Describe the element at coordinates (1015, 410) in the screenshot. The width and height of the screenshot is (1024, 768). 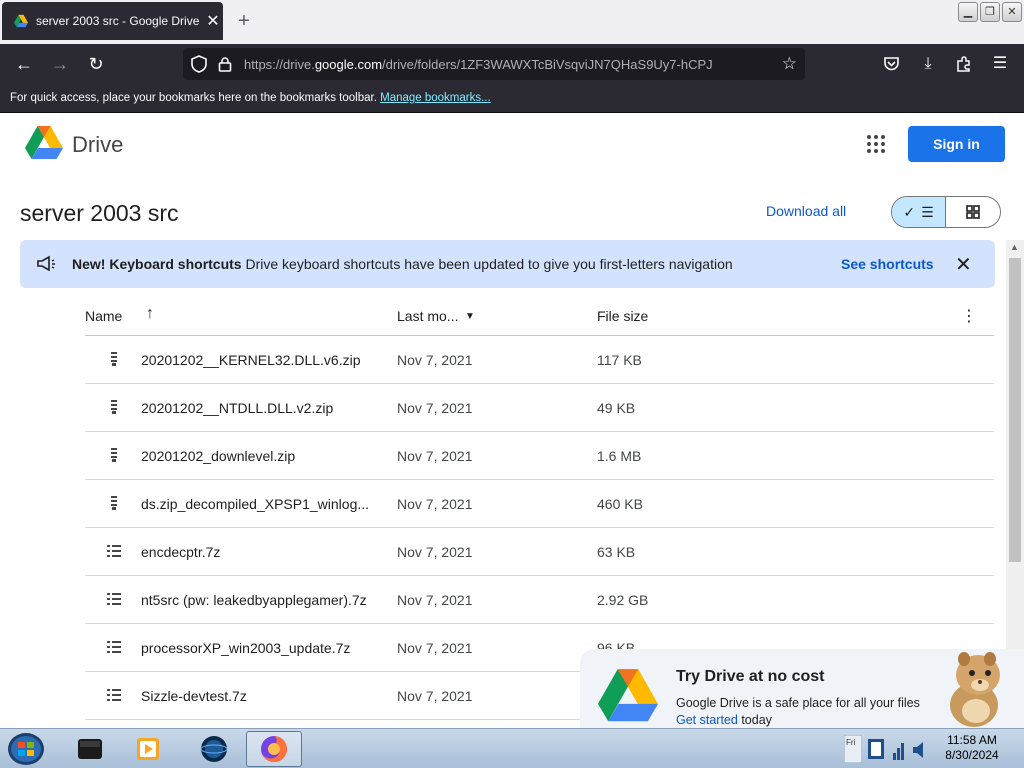
I see `scrollbar-thumb` at that location.